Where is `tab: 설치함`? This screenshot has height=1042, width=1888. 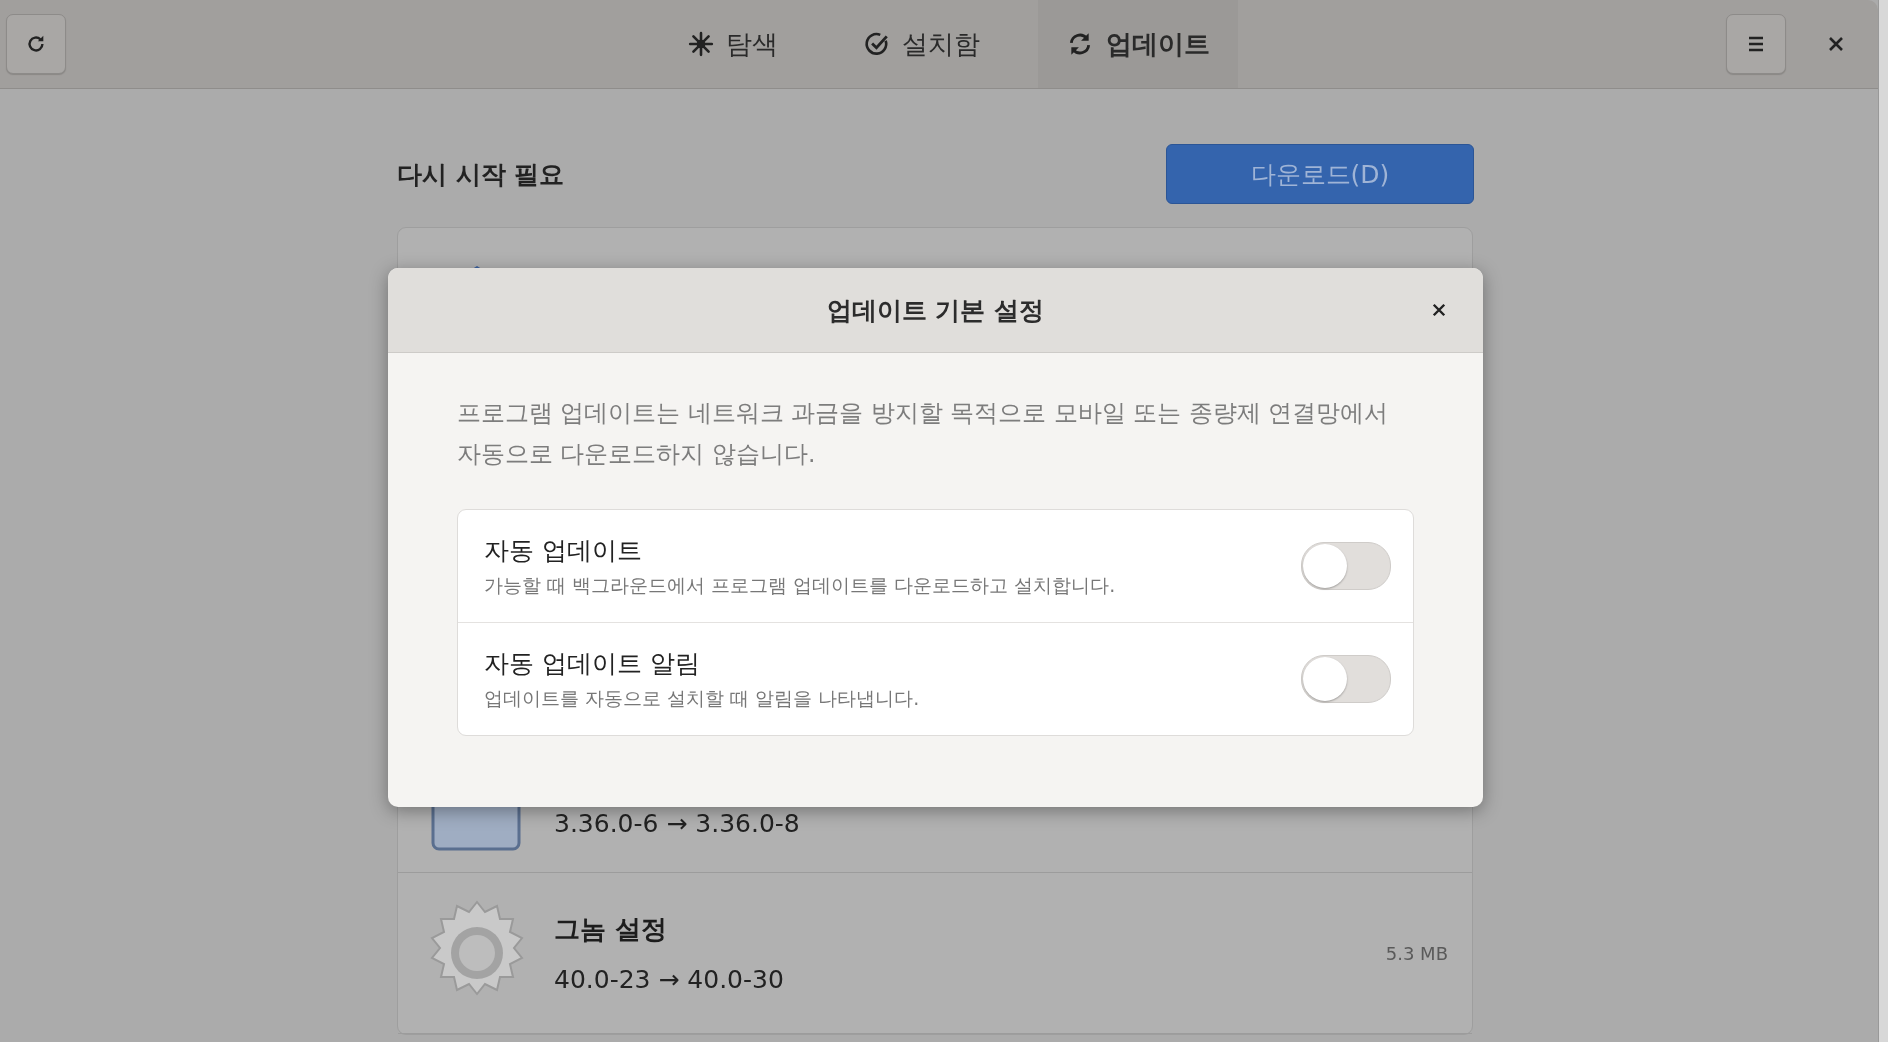
tab: 설치함 is located at coordinates (922, 44).